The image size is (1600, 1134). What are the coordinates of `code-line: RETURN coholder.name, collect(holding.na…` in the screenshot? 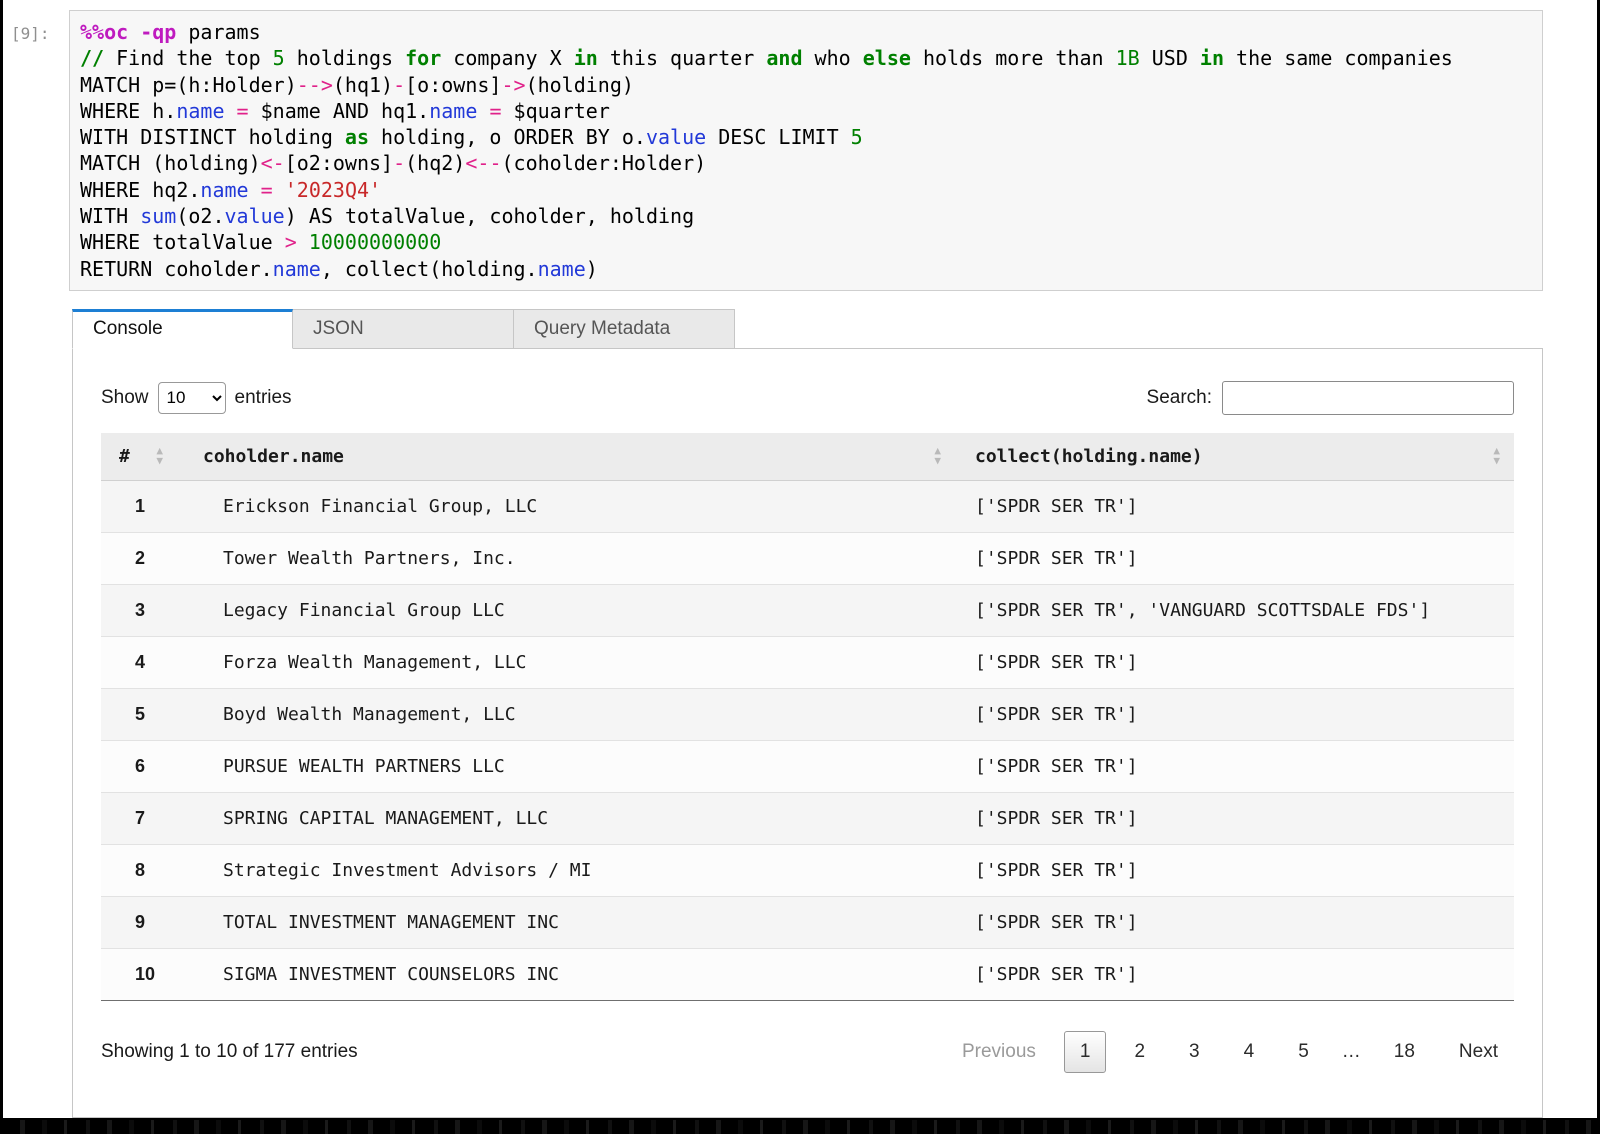 It's located at (339, 268).